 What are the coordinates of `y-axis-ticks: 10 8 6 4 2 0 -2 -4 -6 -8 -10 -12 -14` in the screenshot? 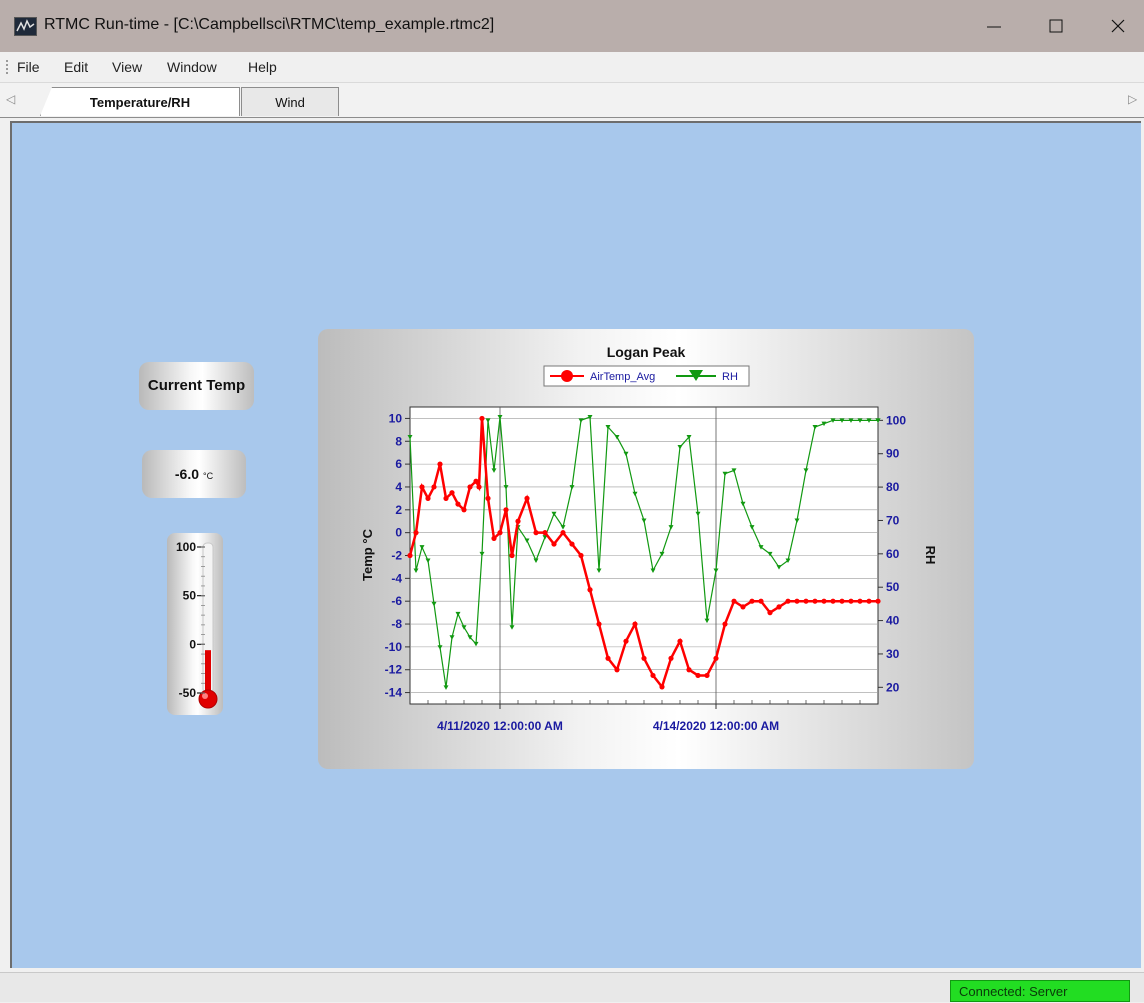 It's located at (397, 555).